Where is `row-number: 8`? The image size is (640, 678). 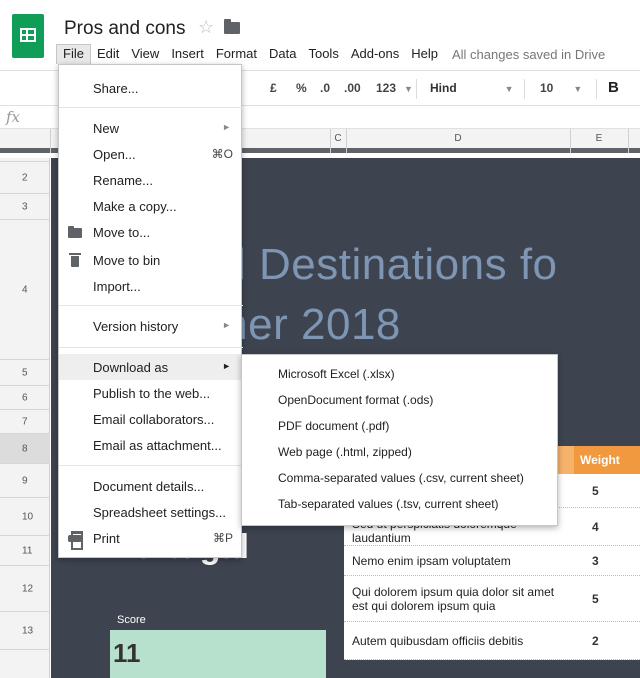
row-number: 8 is located at coordinates (25, 448).